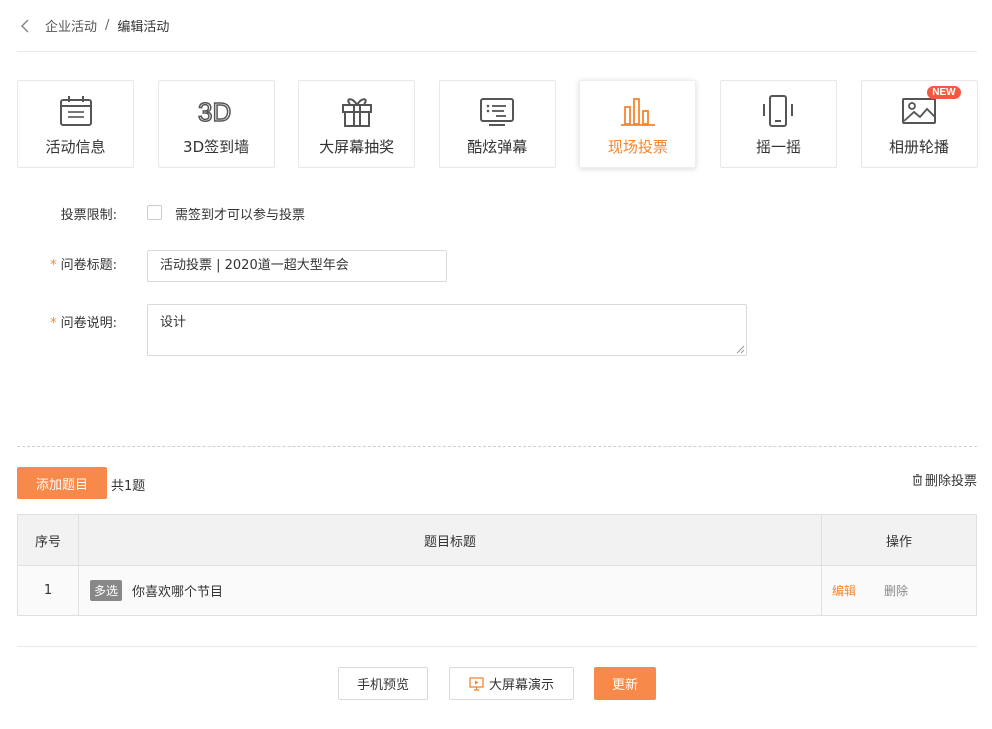  I want to click on update-button: 更新, so click(625, 683).